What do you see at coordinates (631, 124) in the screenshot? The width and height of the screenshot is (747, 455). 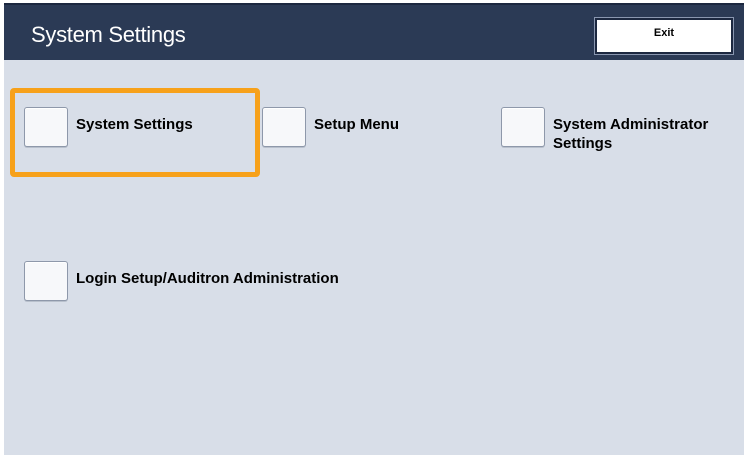 I see `option-label-system-administrator-settings-line1: System Administrator` at bounding box center [631, 124].